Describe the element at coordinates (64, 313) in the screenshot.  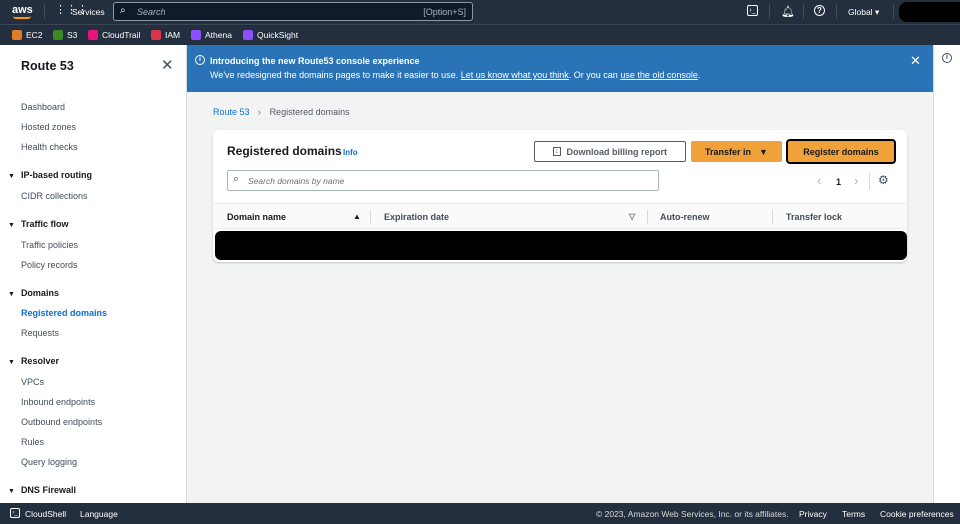
I see `sidebar-item-registered-domains: Registered domains` at that location.